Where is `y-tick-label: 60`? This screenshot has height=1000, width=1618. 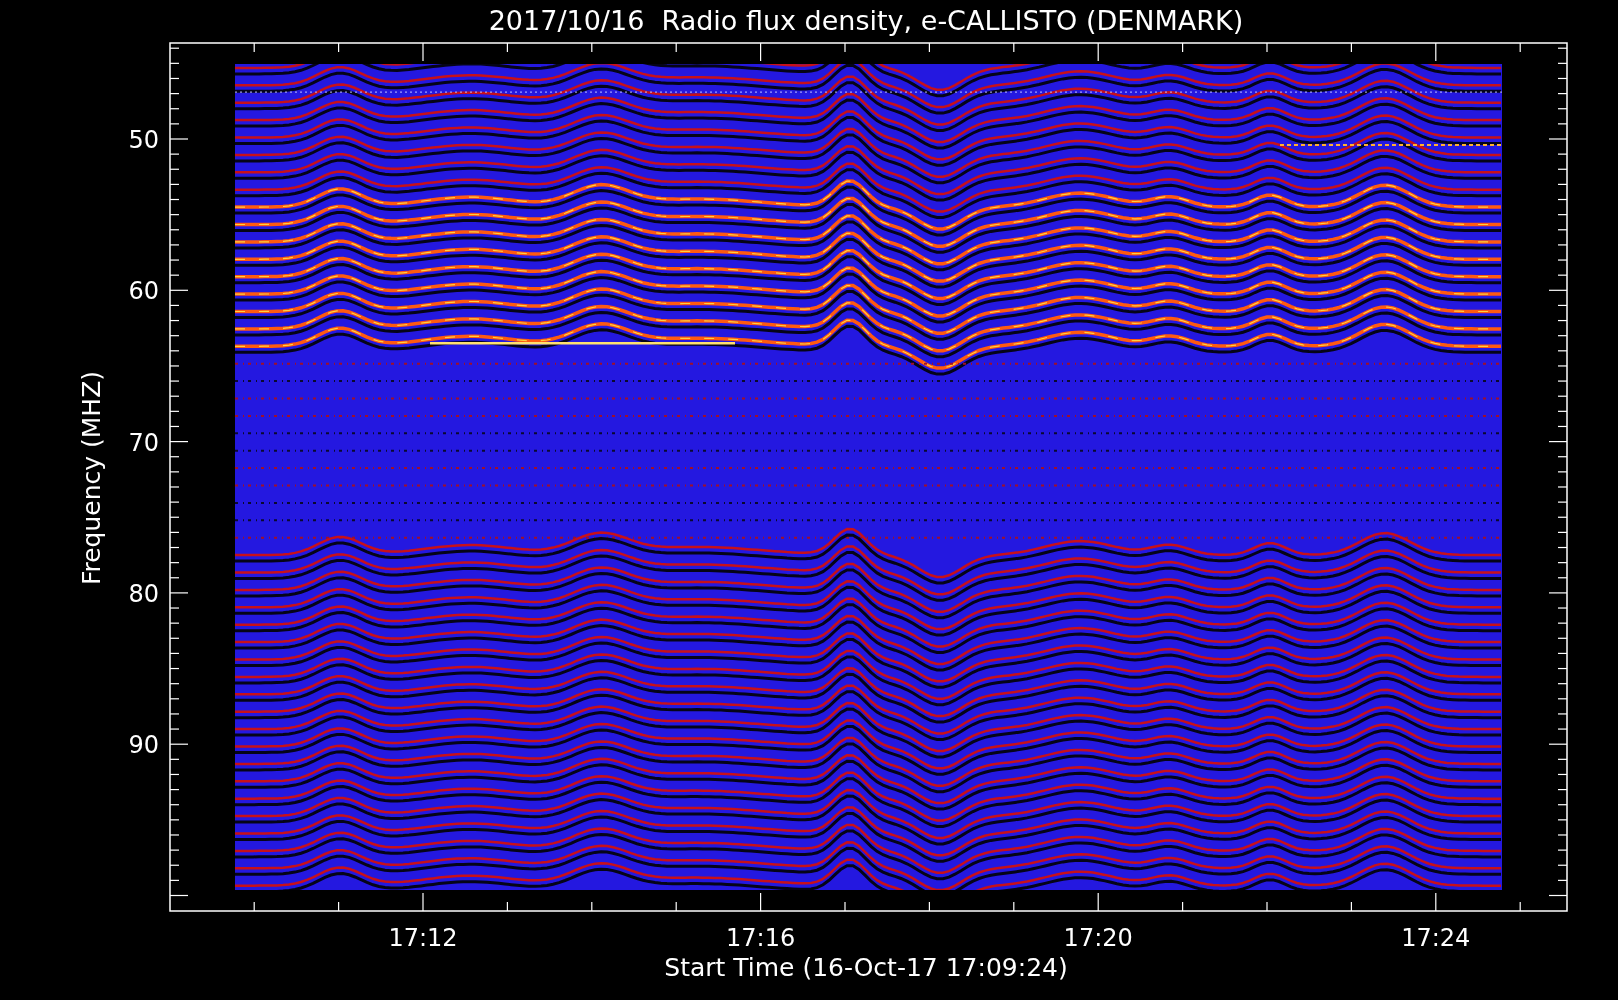 y-tick-label: 60 is located at coordinates (143, 291).